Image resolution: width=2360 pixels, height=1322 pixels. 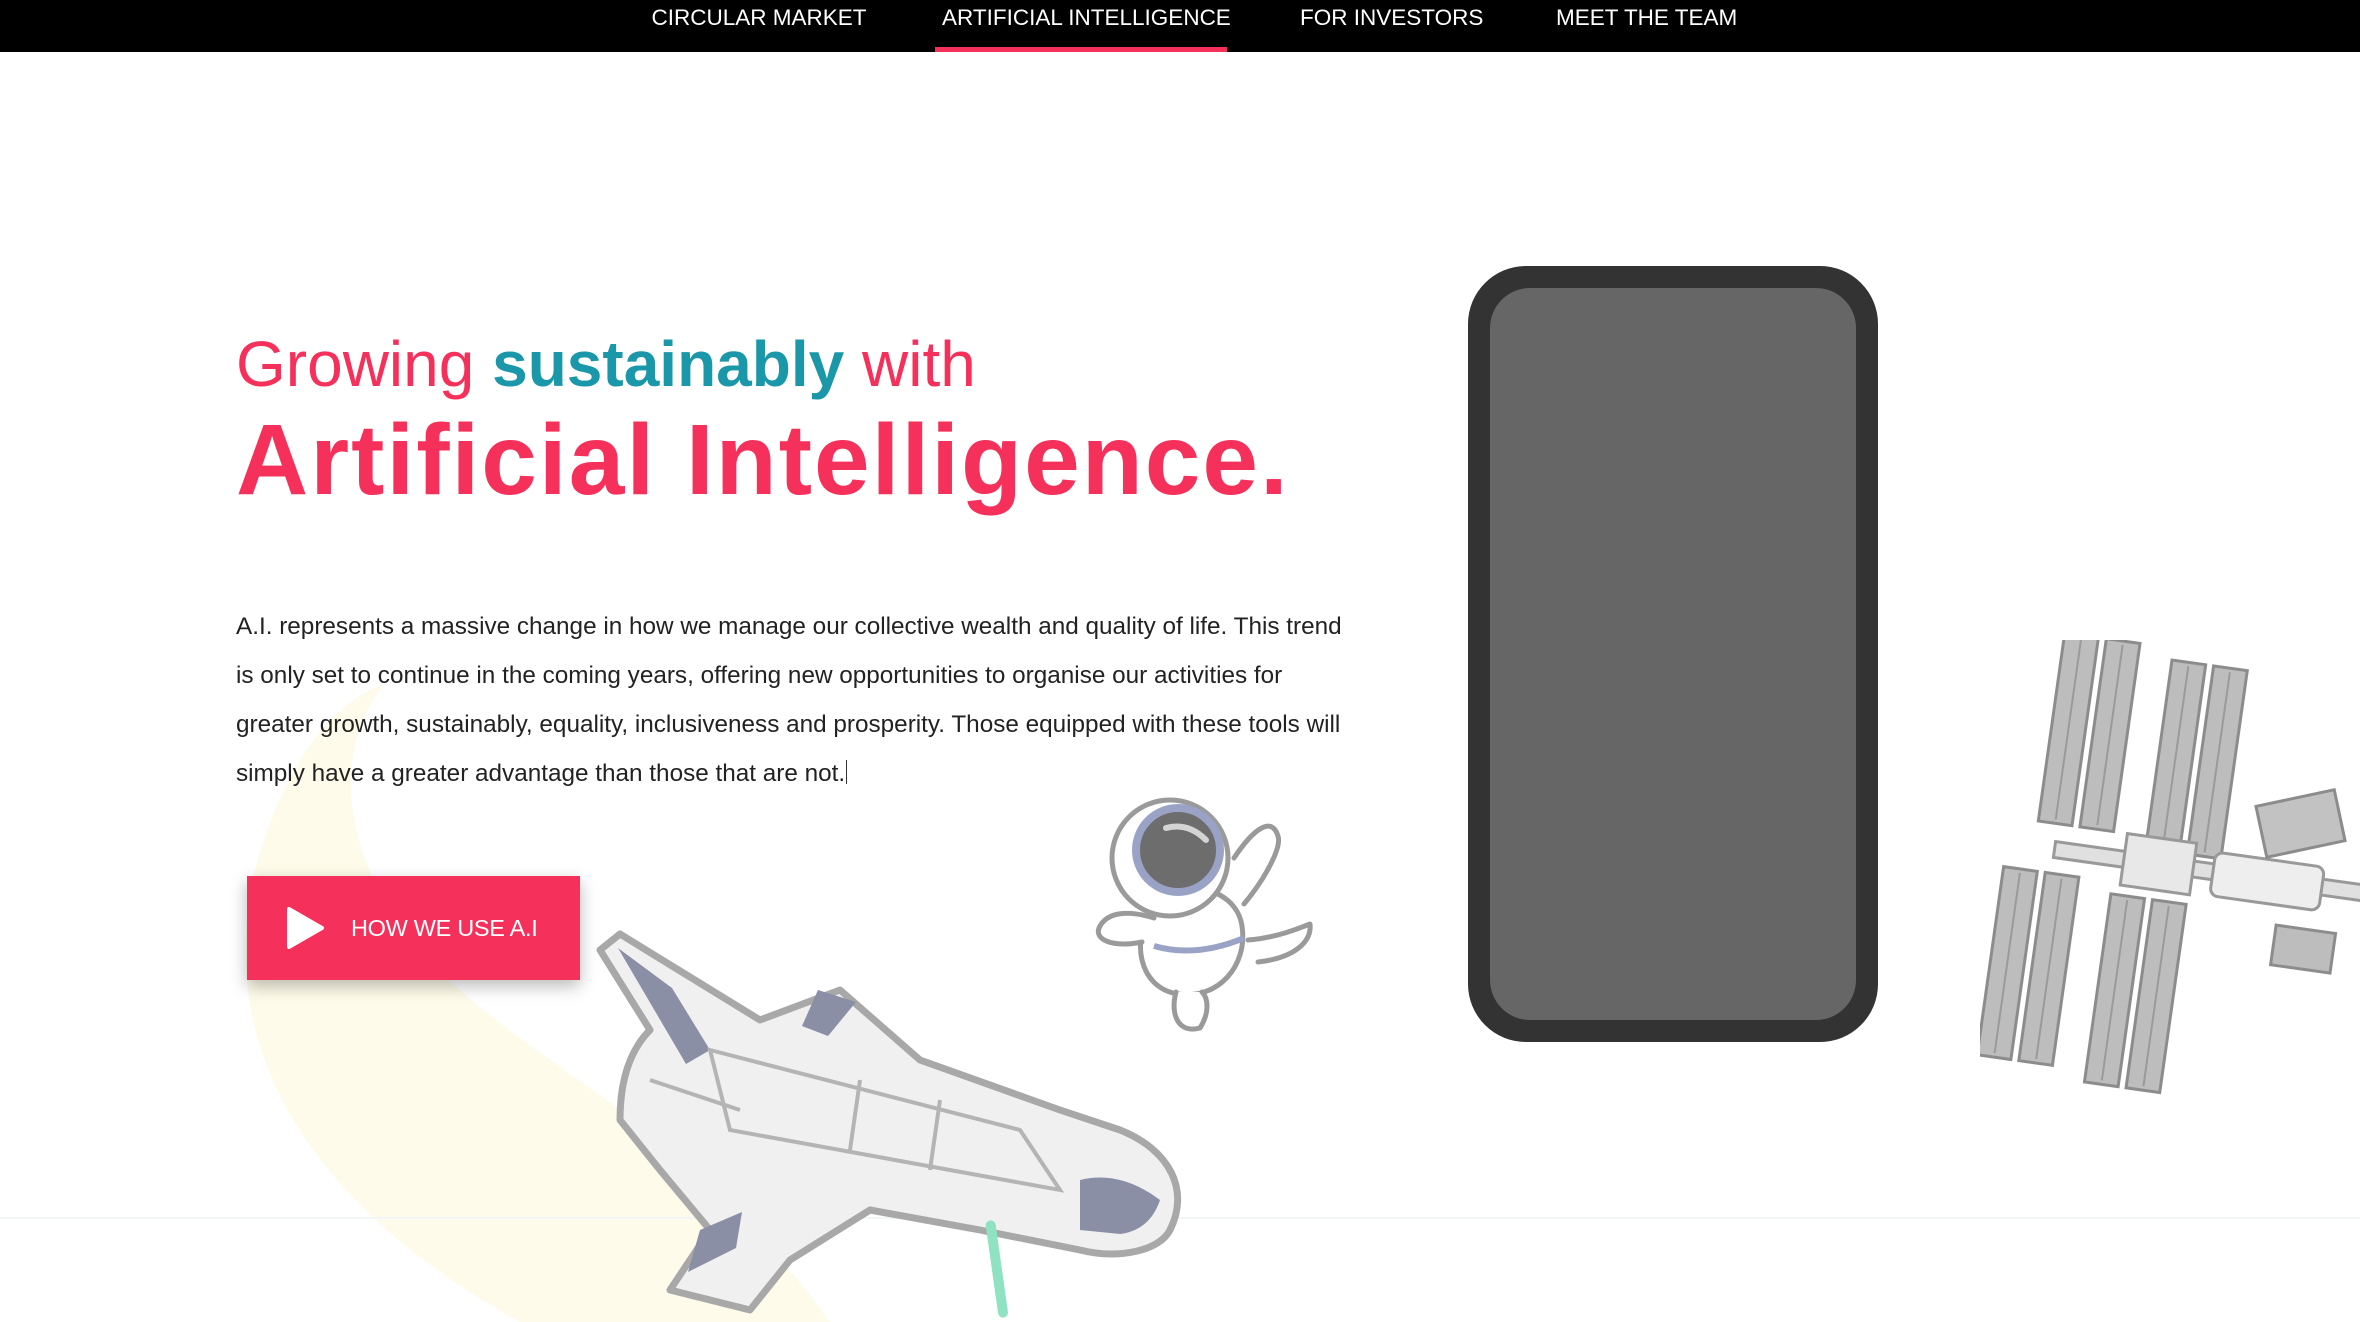 What do you see at coordinates (759, 26) in the screenshot?
I see `nav-item-circular-market: CIRCULAR MARKET` at bounding box center [759, 26].